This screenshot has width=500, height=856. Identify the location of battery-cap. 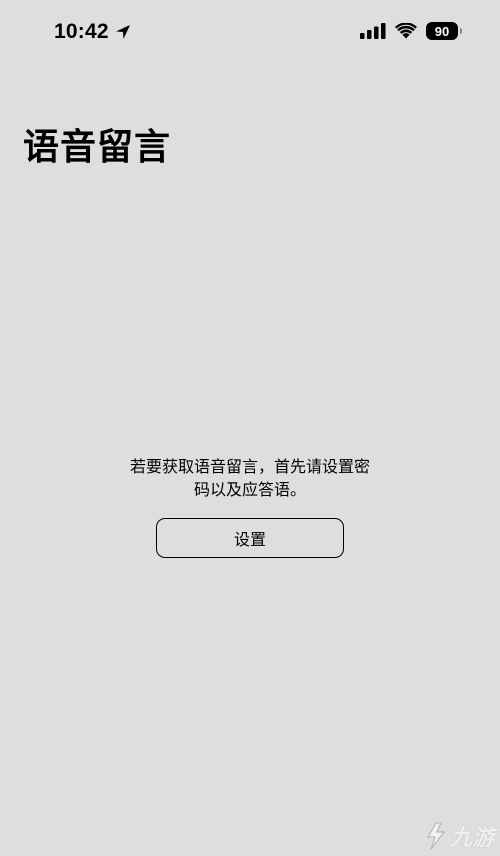
(461, 31).